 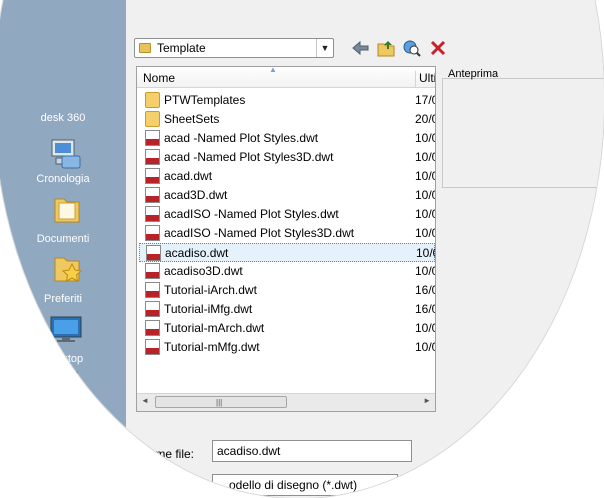 What do you see at coordinates (214, 328) in the screenshot?
I see `file-name: Tutorial-mArch.dwt` at bounding box center [214, 328].